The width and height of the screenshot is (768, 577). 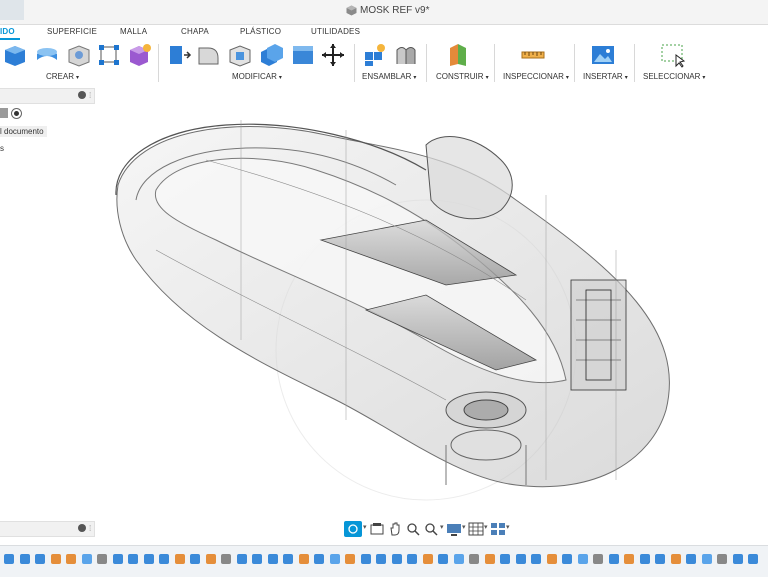 What do you see at coordinates (2, 148) in the screenshot?
I see `browser-node-named-views: s` at bounding box center [2, 148].